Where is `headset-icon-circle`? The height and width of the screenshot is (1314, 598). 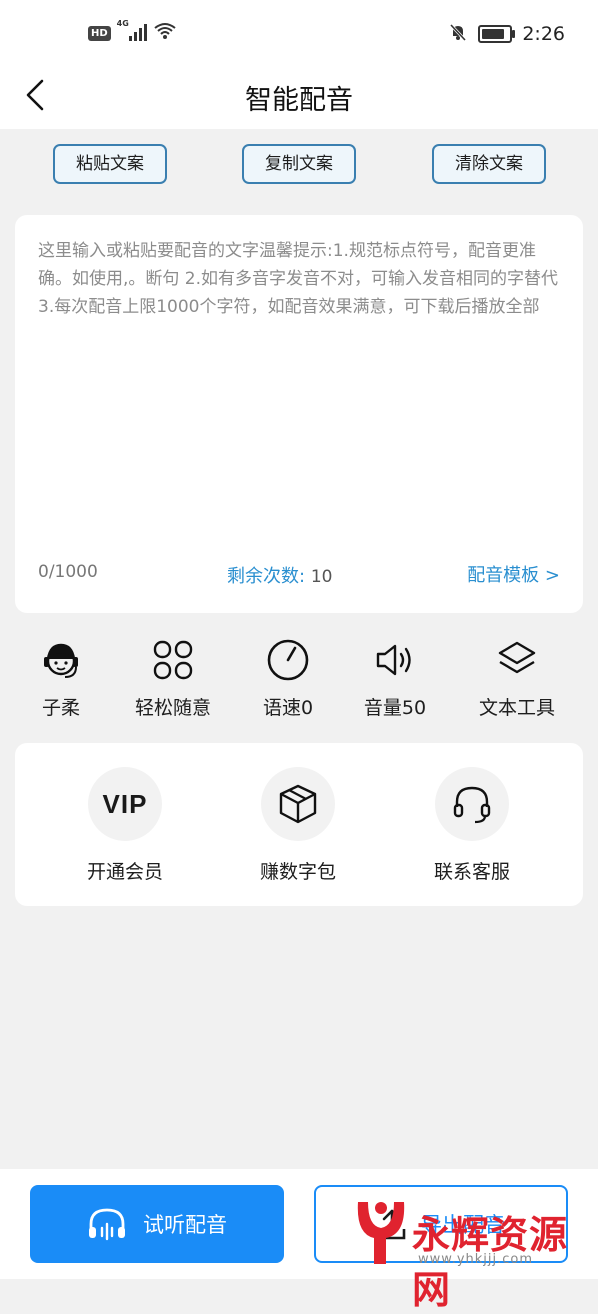 headset-icon-circle is located at coordinates (472, 804).